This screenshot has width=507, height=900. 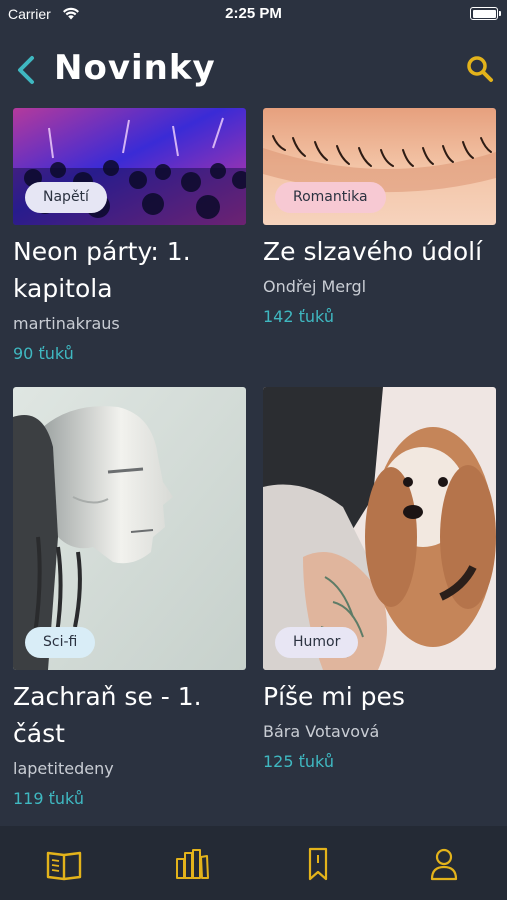 What do you see at coordinates (63, 288) in the screenshot?
I see `story-title-line: kapitola` at bounding box center [63, 288].